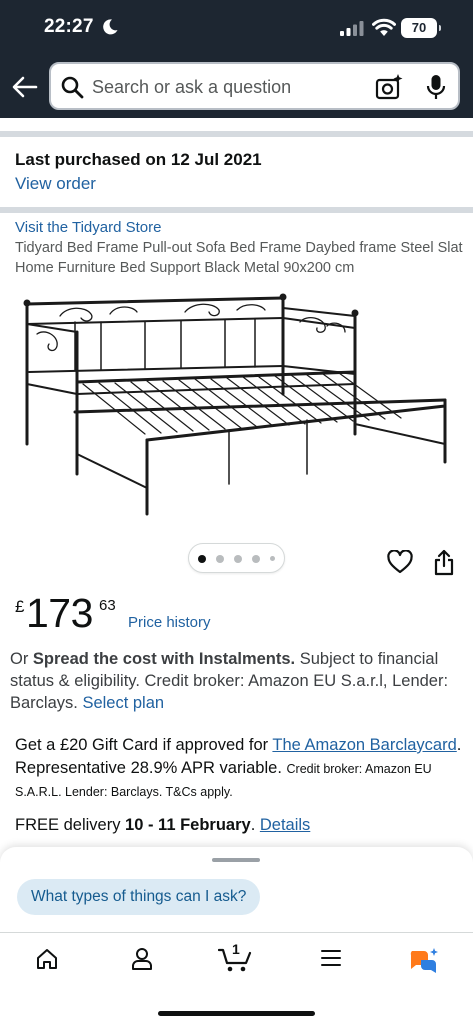  I want to click on status-time: 22:27, so click(69, 26).